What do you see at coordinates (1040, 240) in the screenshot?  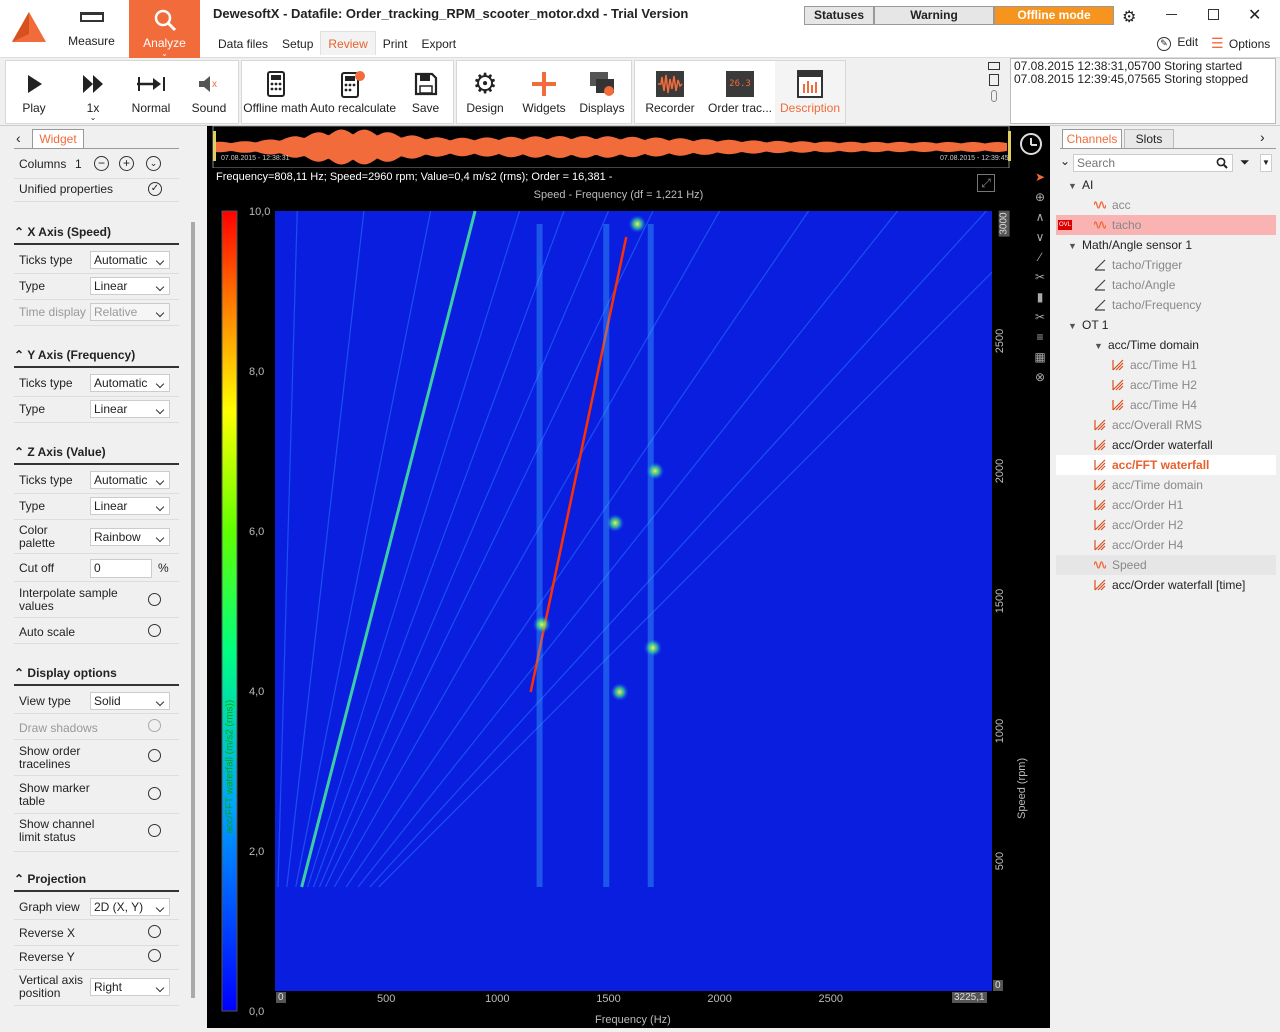 I see `valley-icon: ∨` at bounding box center [1040, 240].